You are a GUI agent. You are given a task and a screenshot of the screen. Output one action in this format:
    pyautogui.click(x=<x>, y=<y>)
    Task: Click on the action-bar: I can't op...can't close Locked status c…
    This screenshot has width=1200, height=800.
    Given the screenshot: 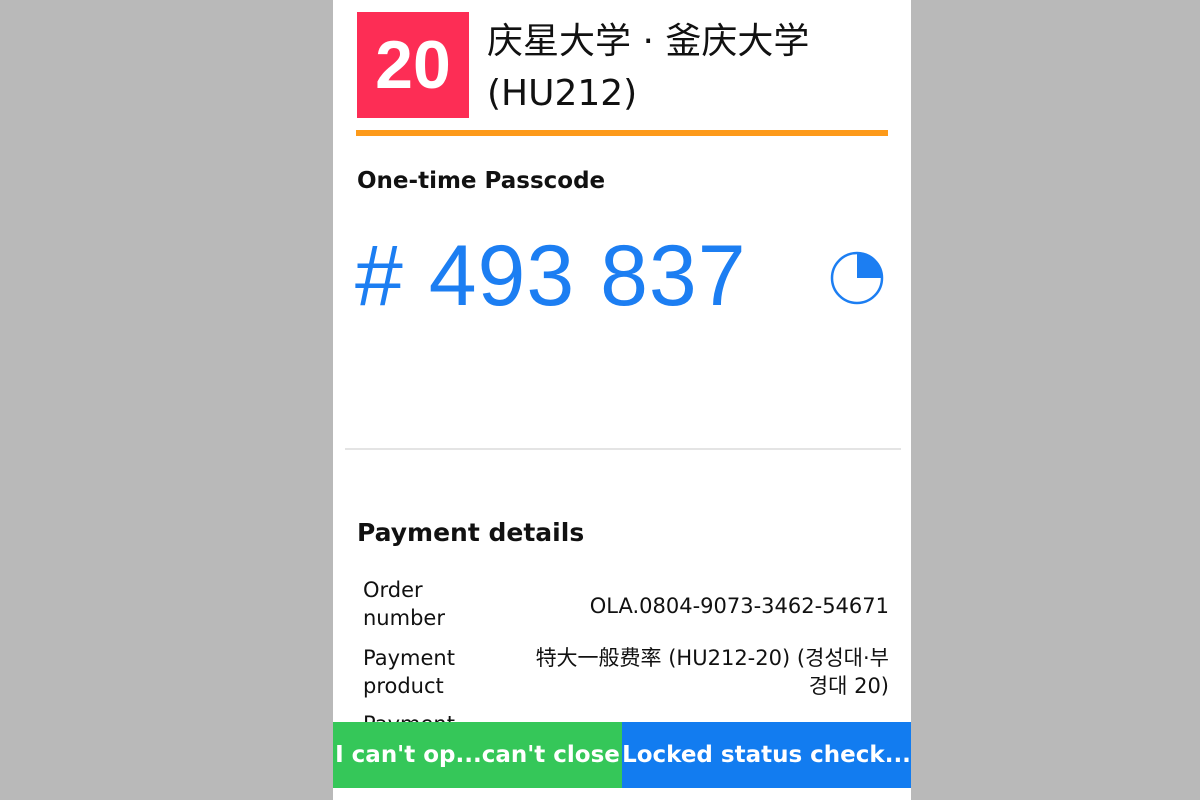 What is the action you would take?
    pyautogui.click(x=622, y=755)
    